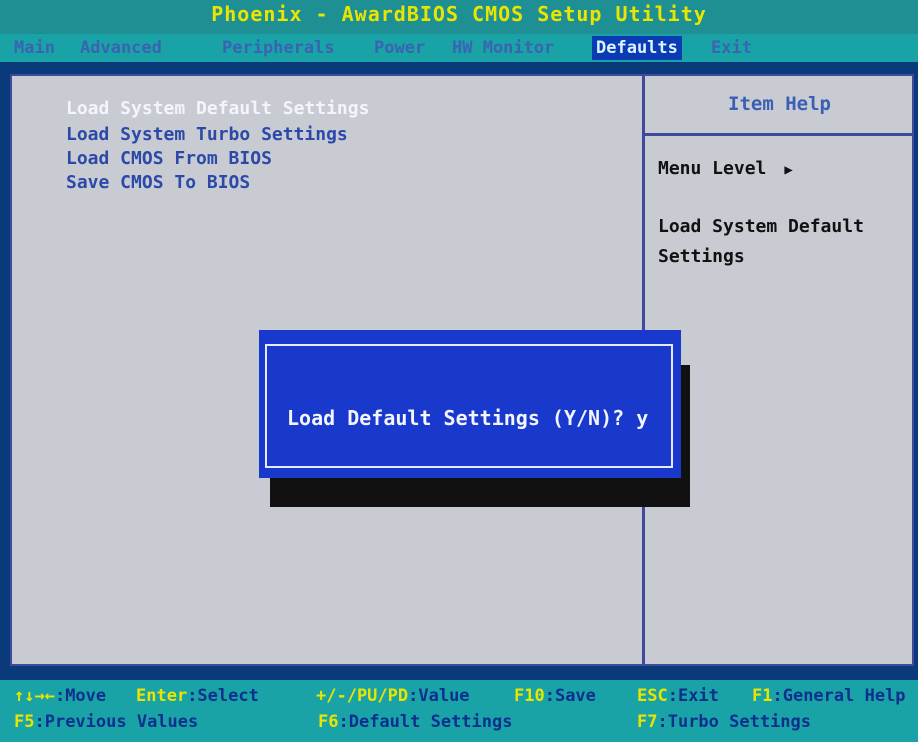  What do you see at coordinates (60, 696) in the screenshot?
I see `footer-move: ↑↓→←:Move` at bounding box center [60, 696].